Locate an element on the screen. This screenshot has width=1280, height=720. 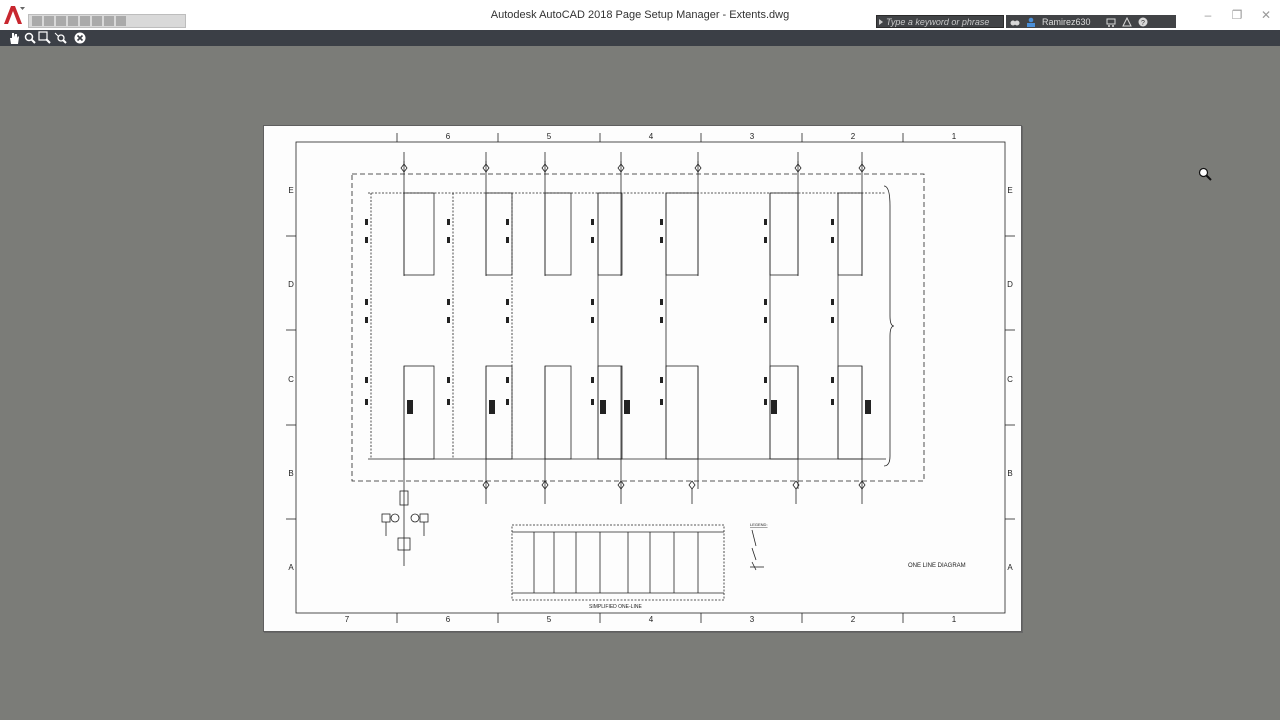
user-name: Ramirez630 is located at coordinates (1071, 22).